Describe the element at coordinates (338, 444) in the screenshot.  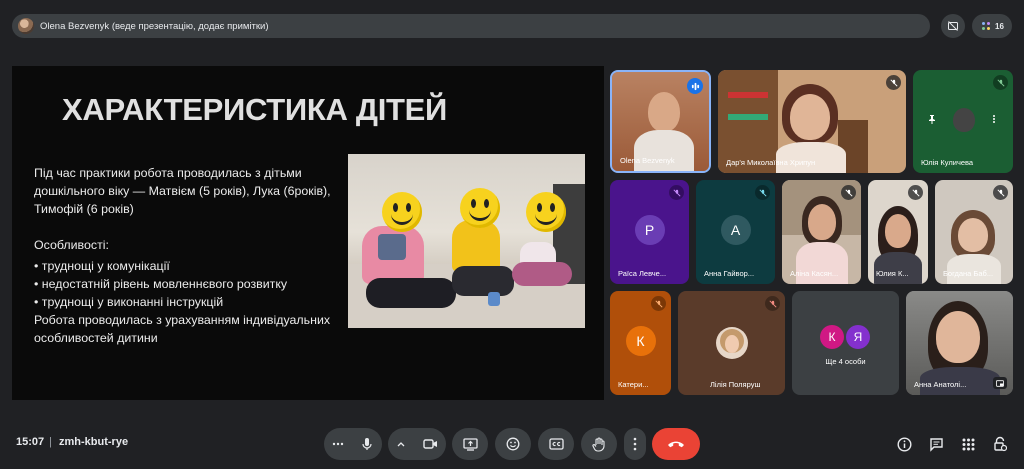
I see `more-options-icon` at that location.